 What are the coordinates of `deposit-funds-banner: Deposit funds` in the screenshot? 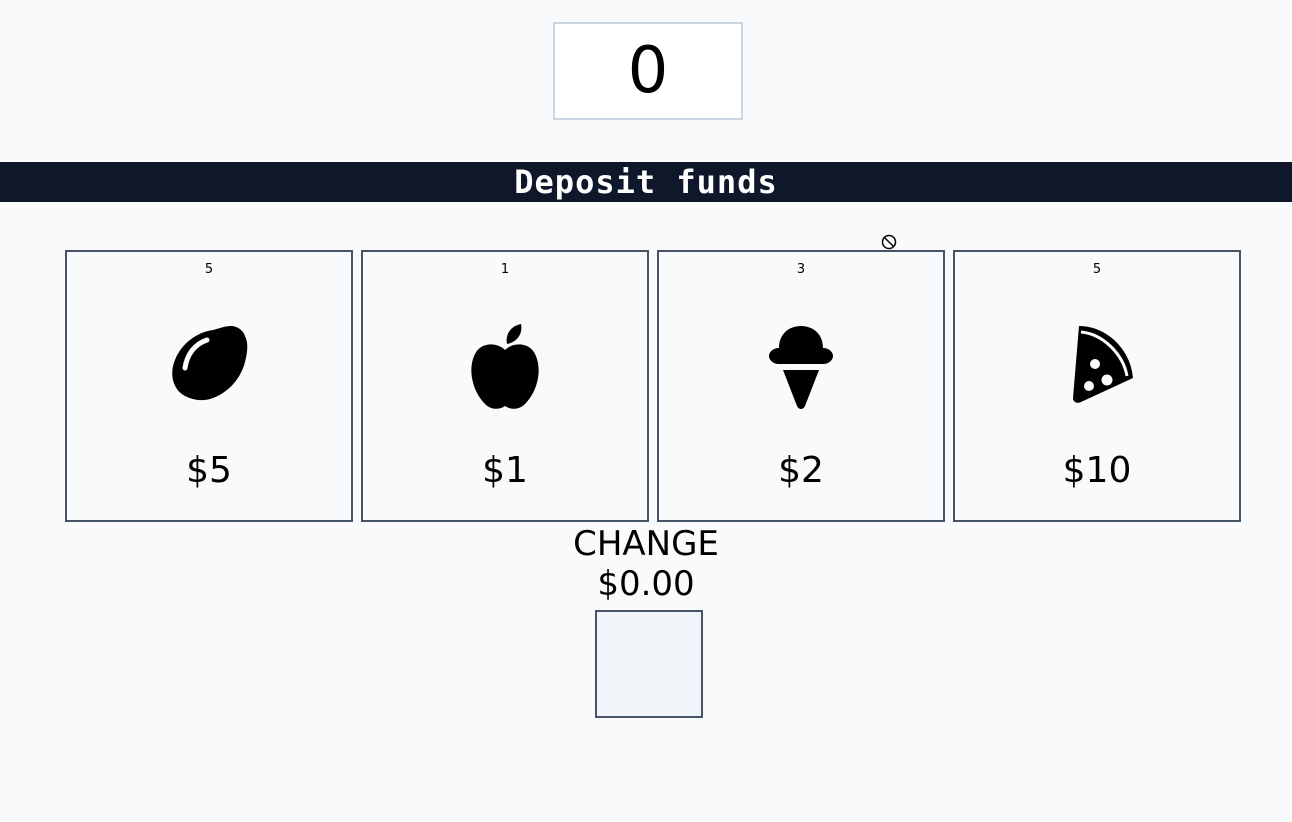 It's located at (646, 182).